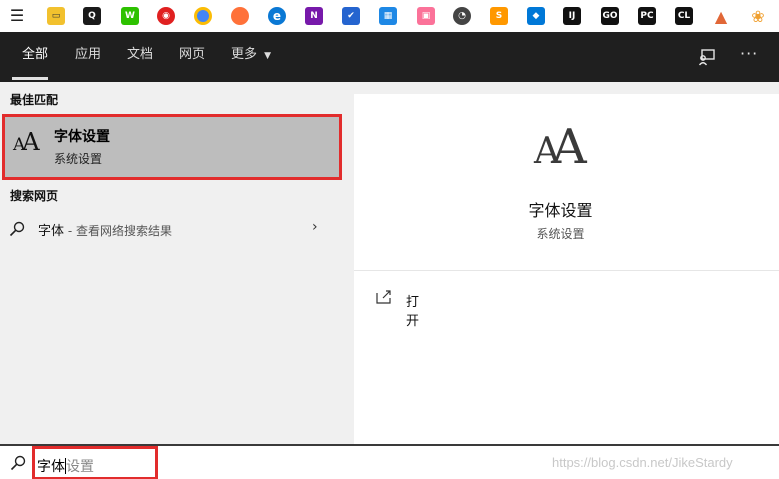  Describe the element at coordinates (536, 16) in the screenshot. I see `vscode-icon: ◆` at that location.